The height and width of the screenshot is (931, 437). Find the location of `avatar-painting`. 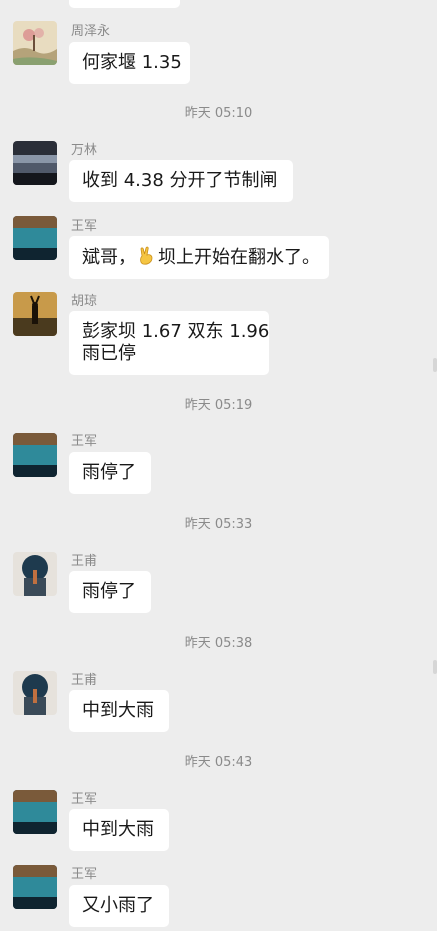

avatar-painting is located at coordinates (35, 43).